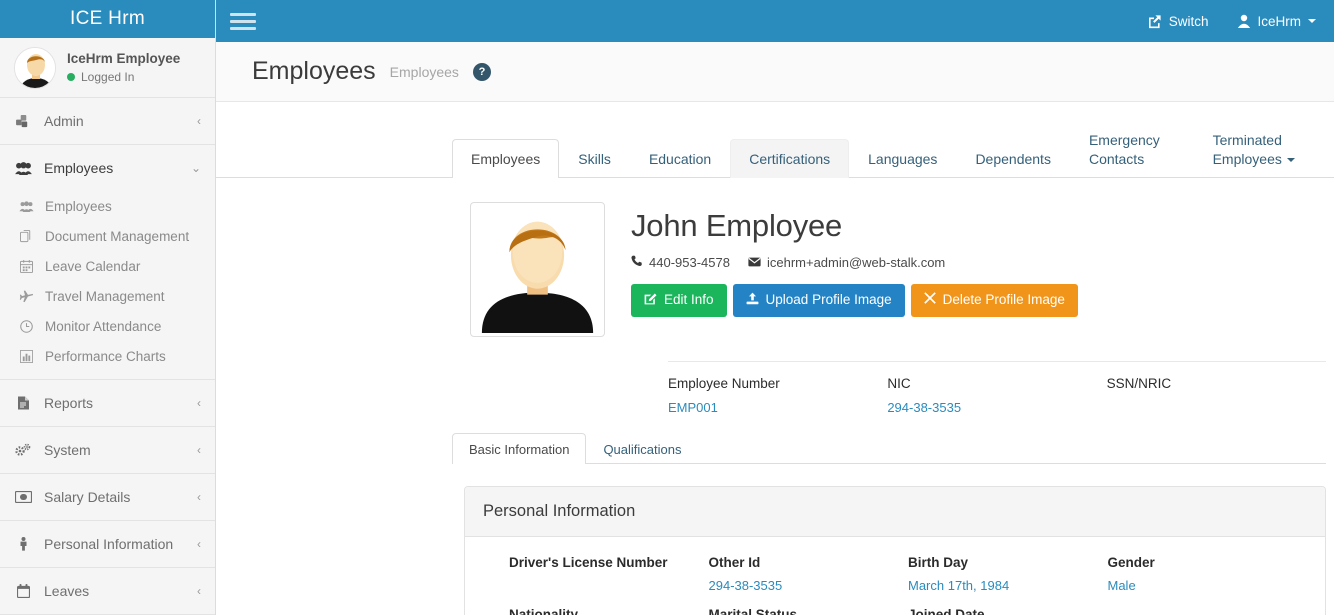  I want to click on employee-phone: 440-953-4578, so click(680, 262).